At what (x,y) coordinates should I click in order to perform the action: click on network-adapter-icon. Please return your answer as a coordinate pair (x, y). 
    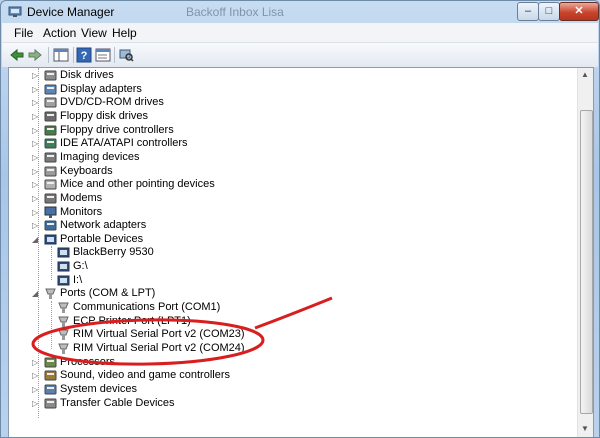
    Looking at the image, I should click on (50, 225).